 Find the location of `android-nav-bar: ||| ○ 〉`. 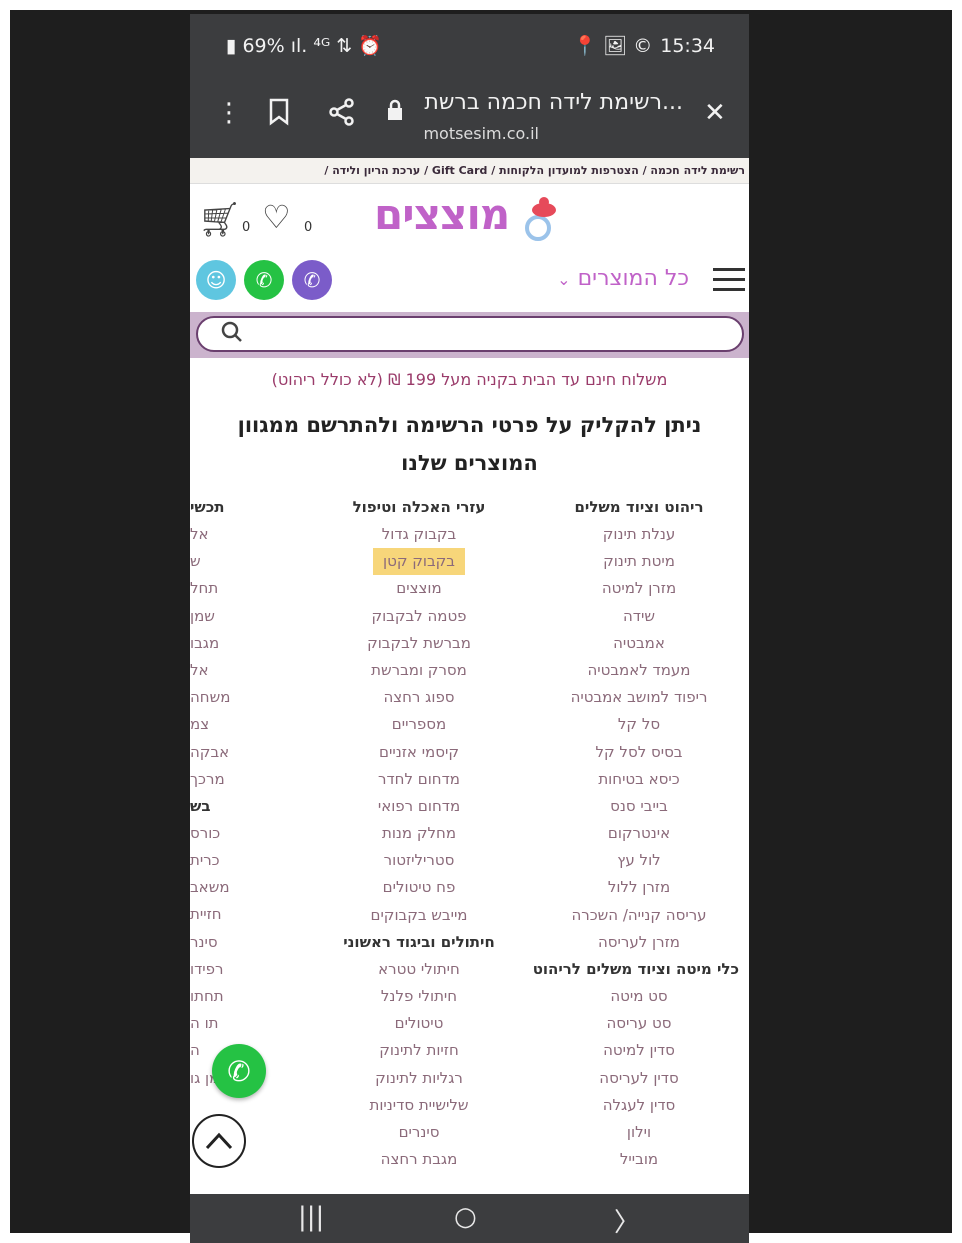

android-nav-bar: ||| ○ 〉 is located at coordinates (469, 1218).